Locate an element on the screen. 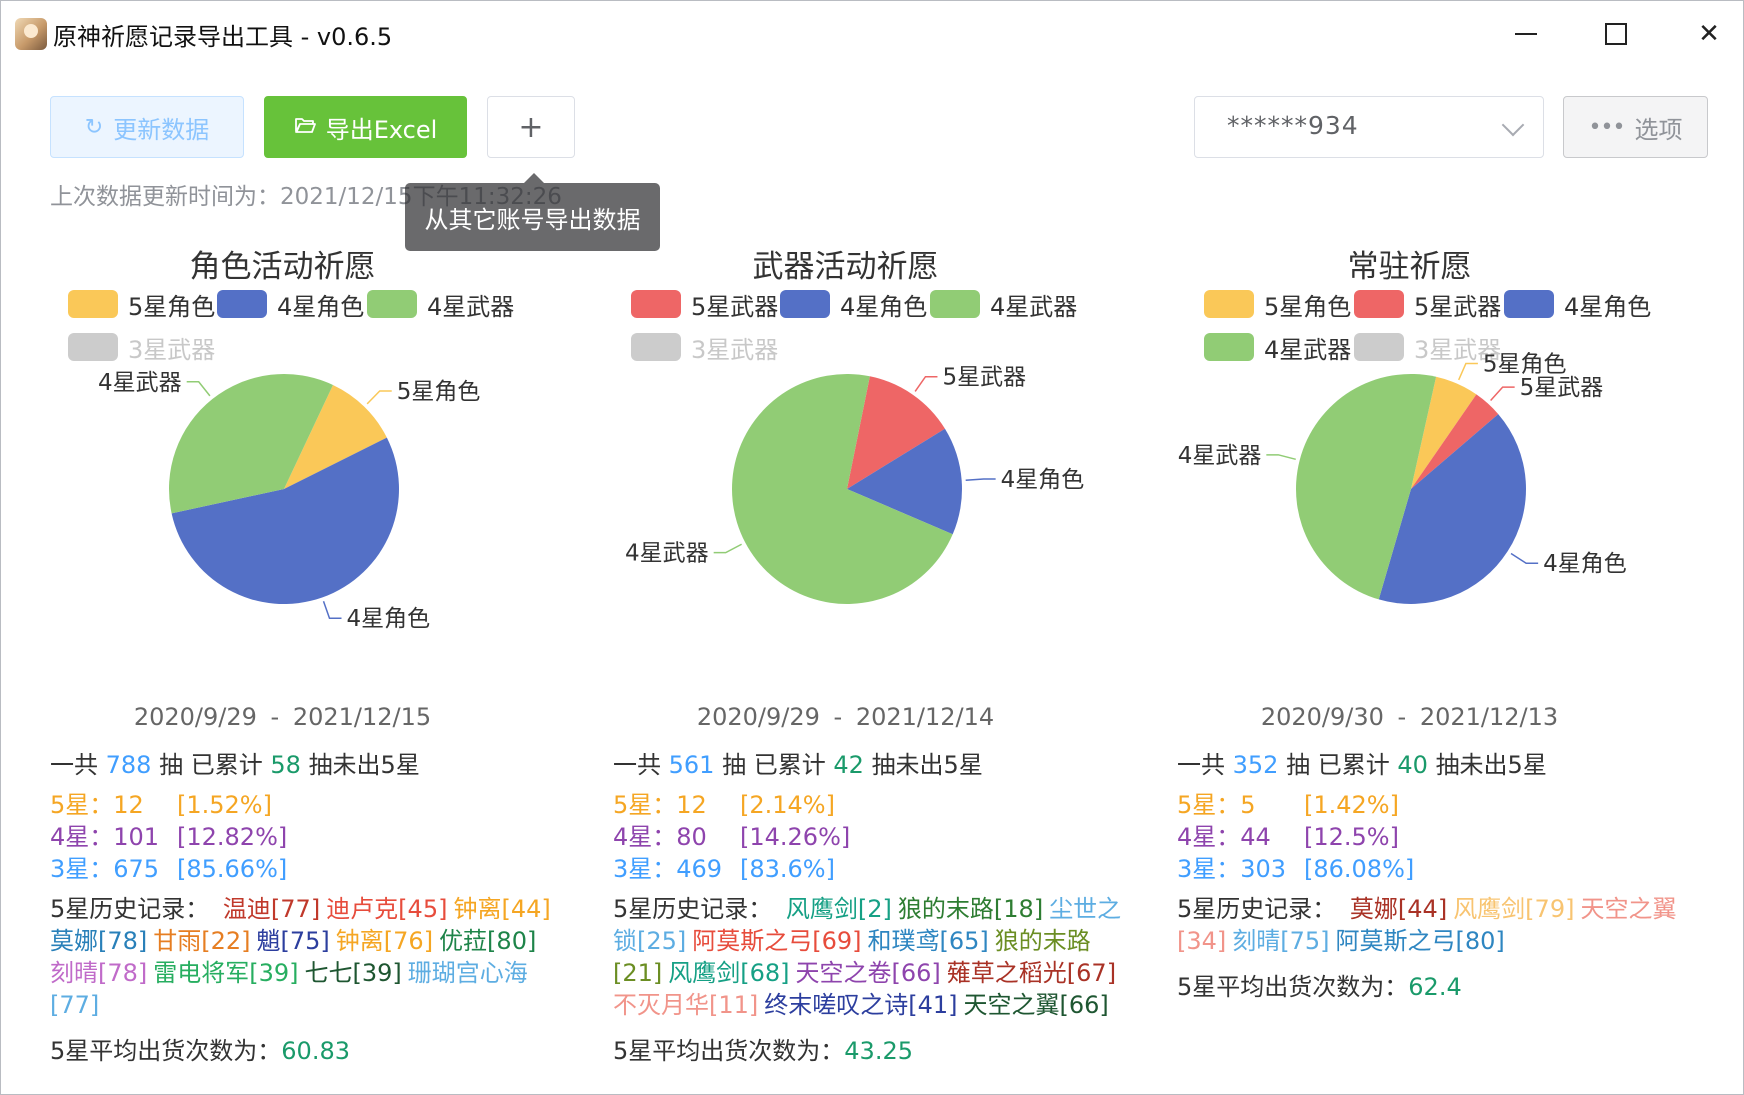  minimize-button is located at coordinates (1526, 34).